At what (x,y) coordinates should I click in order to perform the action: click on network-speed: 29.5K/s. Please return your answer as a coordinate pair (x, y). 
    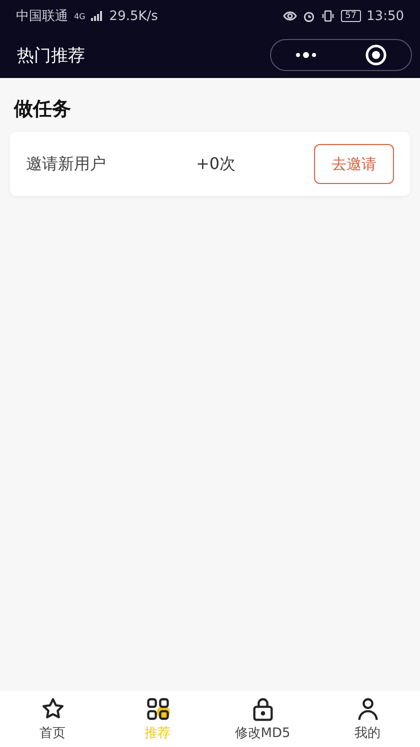
    Looking at the image, I should click on (133, 16).